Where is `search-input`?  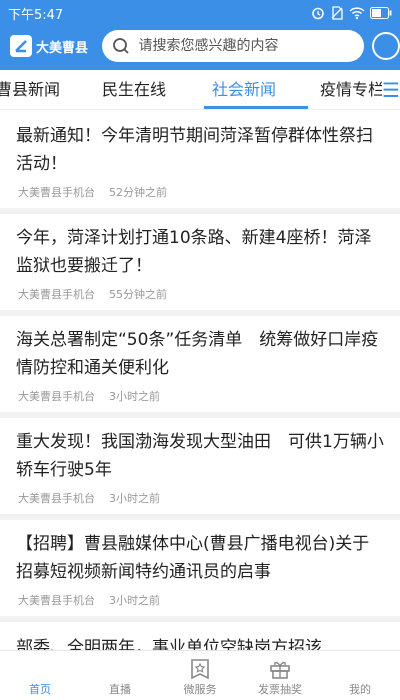 search-input is located at coordinates (251, 46).